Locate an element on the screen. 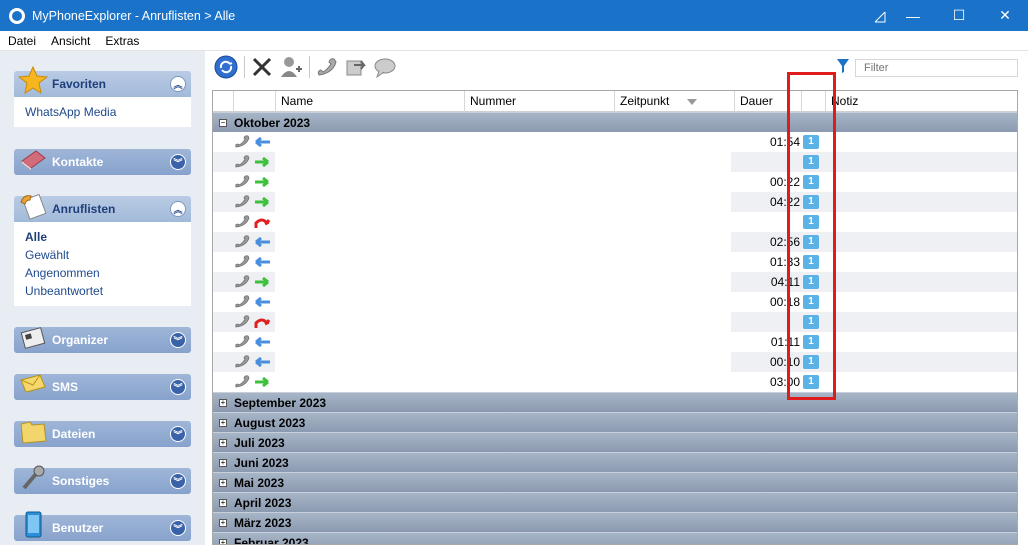  panel-anruflisten: Anruflisten ︽ is located at coordinates (102, 207).